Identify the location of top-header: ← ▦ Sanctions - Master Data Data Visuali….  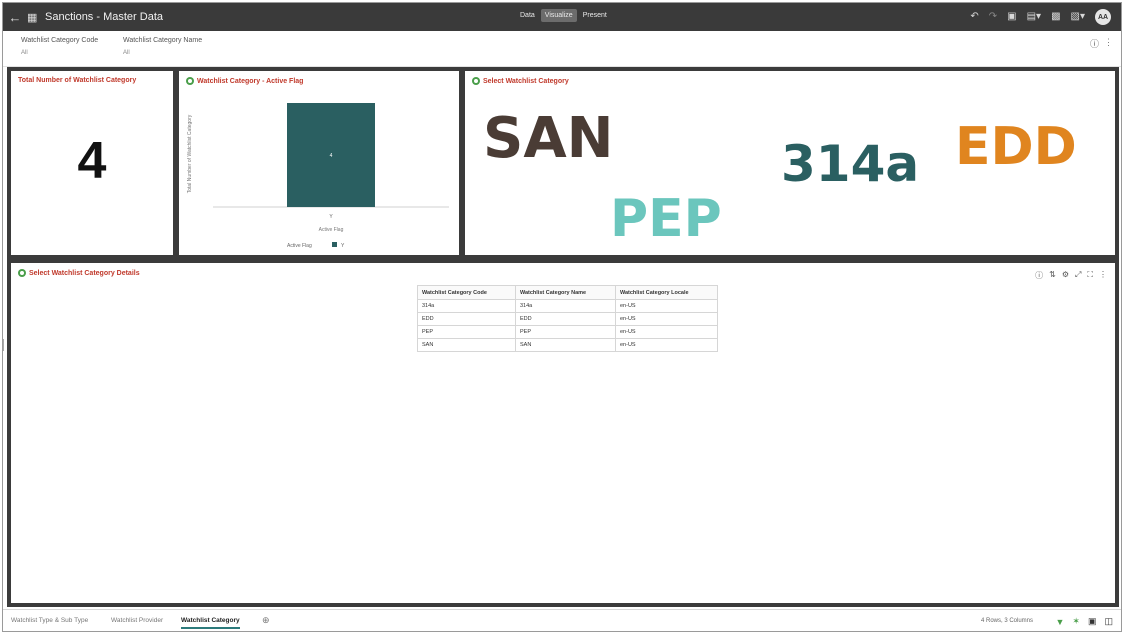
(562, 17).